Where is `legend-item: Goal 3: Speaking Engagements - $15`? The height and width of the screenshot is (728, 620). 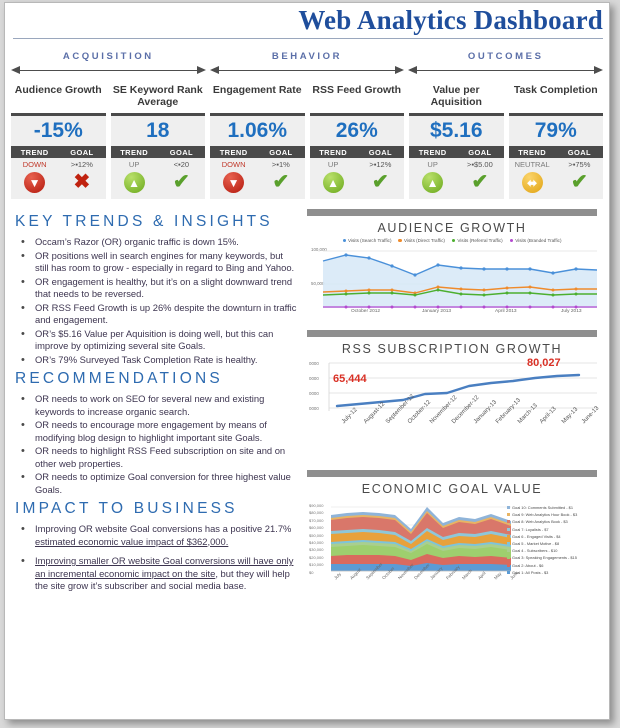
legend-item: Goal 3: Speaking Engagements - $15 is located at coordinates (550, 557).